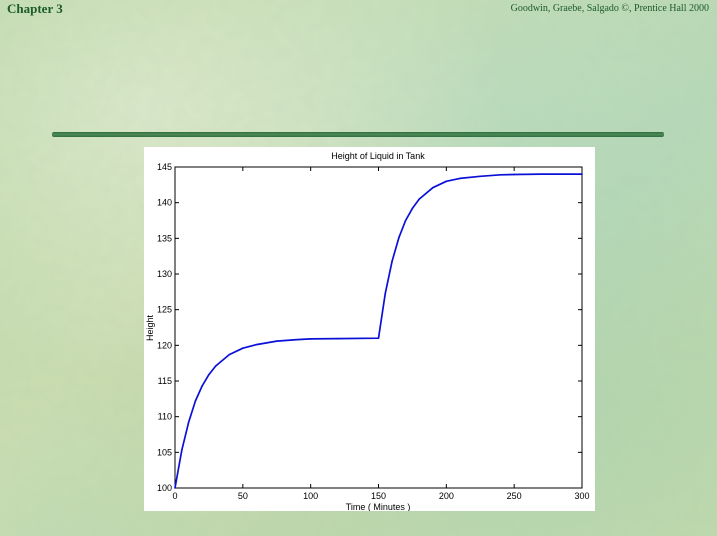 The width and height of the screenshot is (717, 536). I want to click on y-tick-label: 105, so click(164, 452).